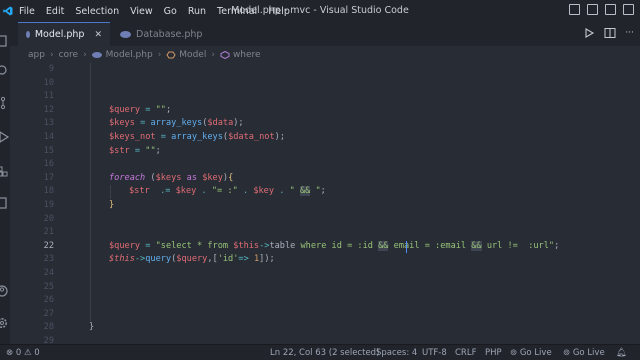 Image resolution: width=640 pixels, height=360 pixels. I want to click on class-icon, so click(171, 54).